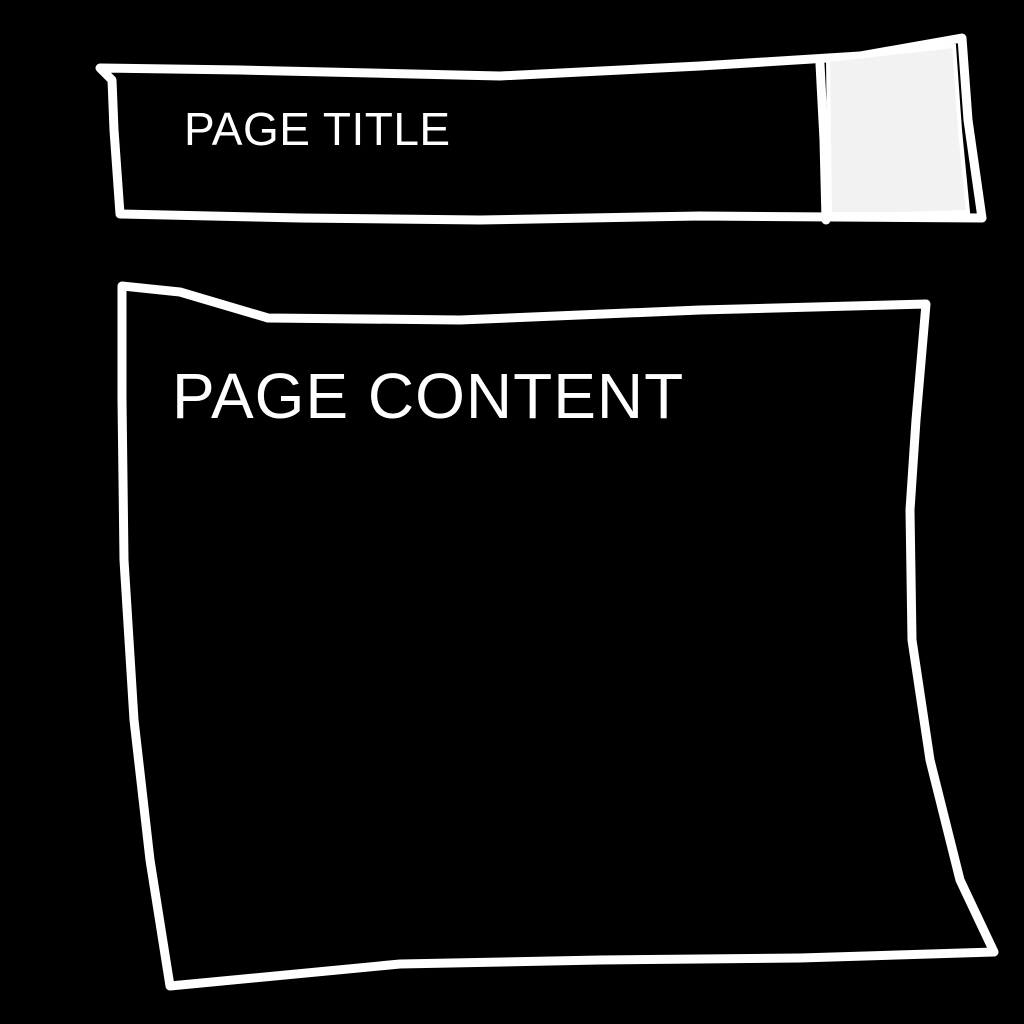 This screenshot has width=1024, height=1024. Describe the element at coordinates (823, 142) in the screenshot. I see `header-divider` at that location.